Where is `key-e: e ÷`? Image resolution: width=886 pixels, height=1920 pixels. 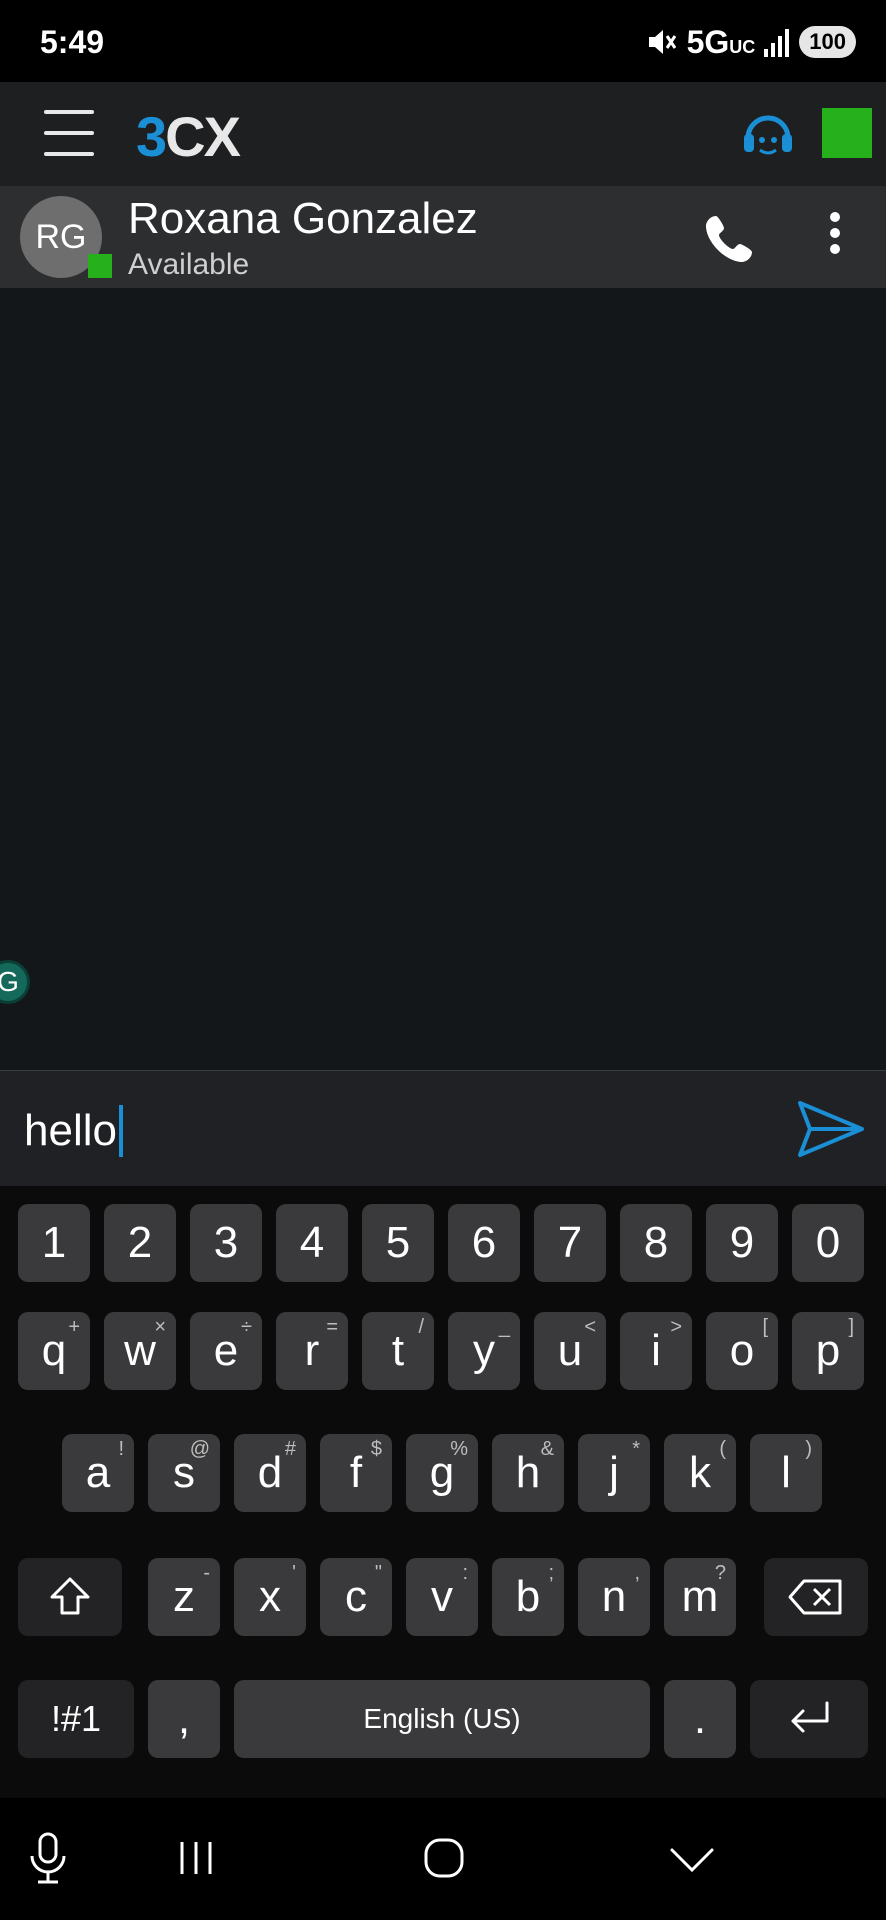 key-e: e ÷ is located at coordinates (226, 1351).